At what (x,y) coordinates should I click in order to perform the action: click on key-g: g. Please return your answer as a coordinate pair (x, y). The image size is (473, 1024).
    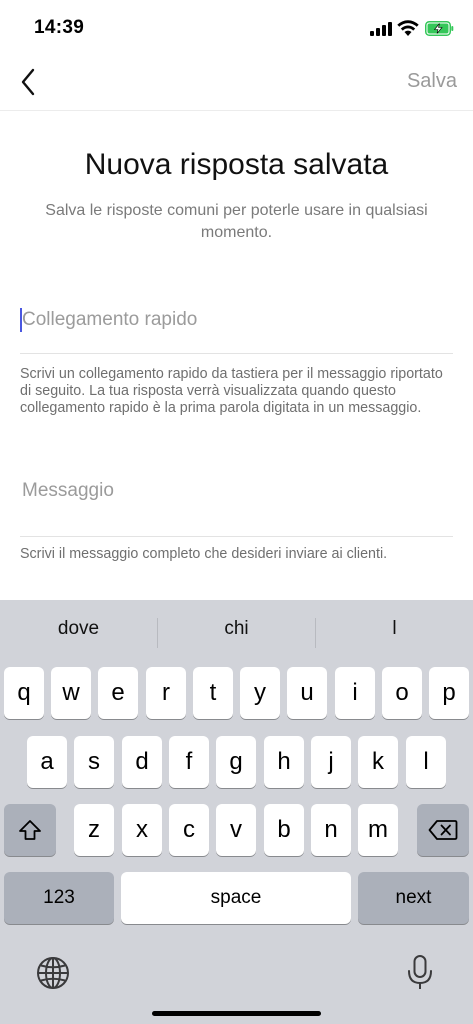
    Looking at the image, I should click on (236, 762).